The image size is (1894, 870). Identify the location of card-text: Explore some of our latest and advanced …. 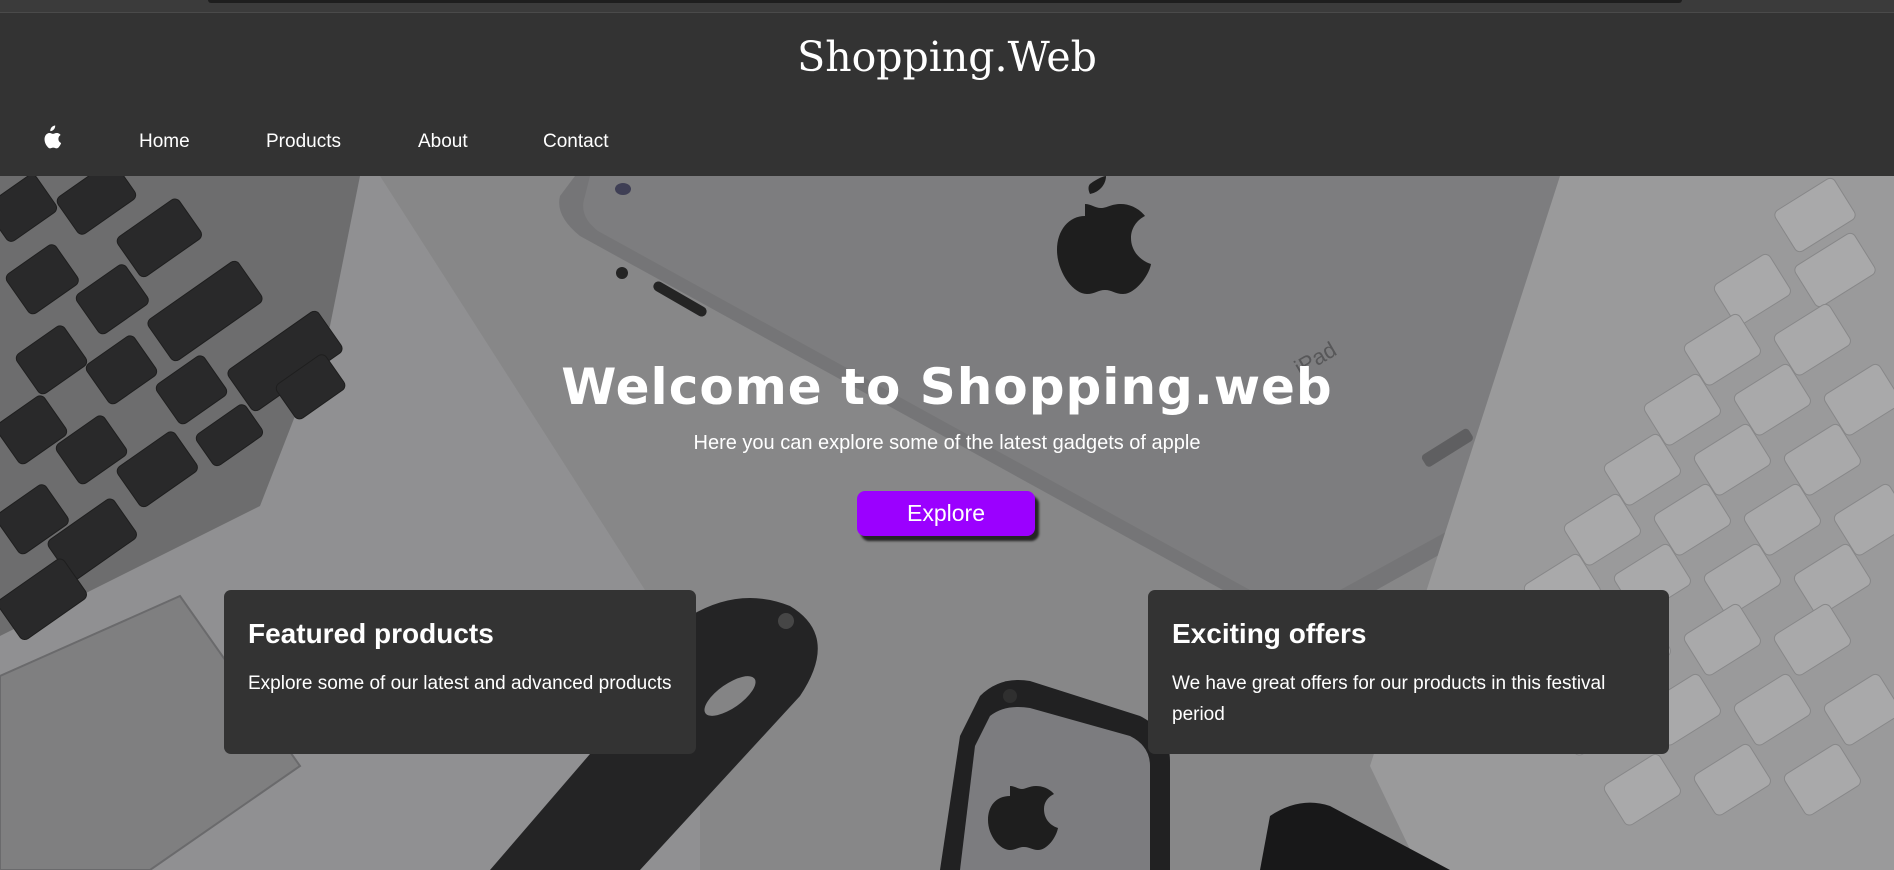
(460, 683).